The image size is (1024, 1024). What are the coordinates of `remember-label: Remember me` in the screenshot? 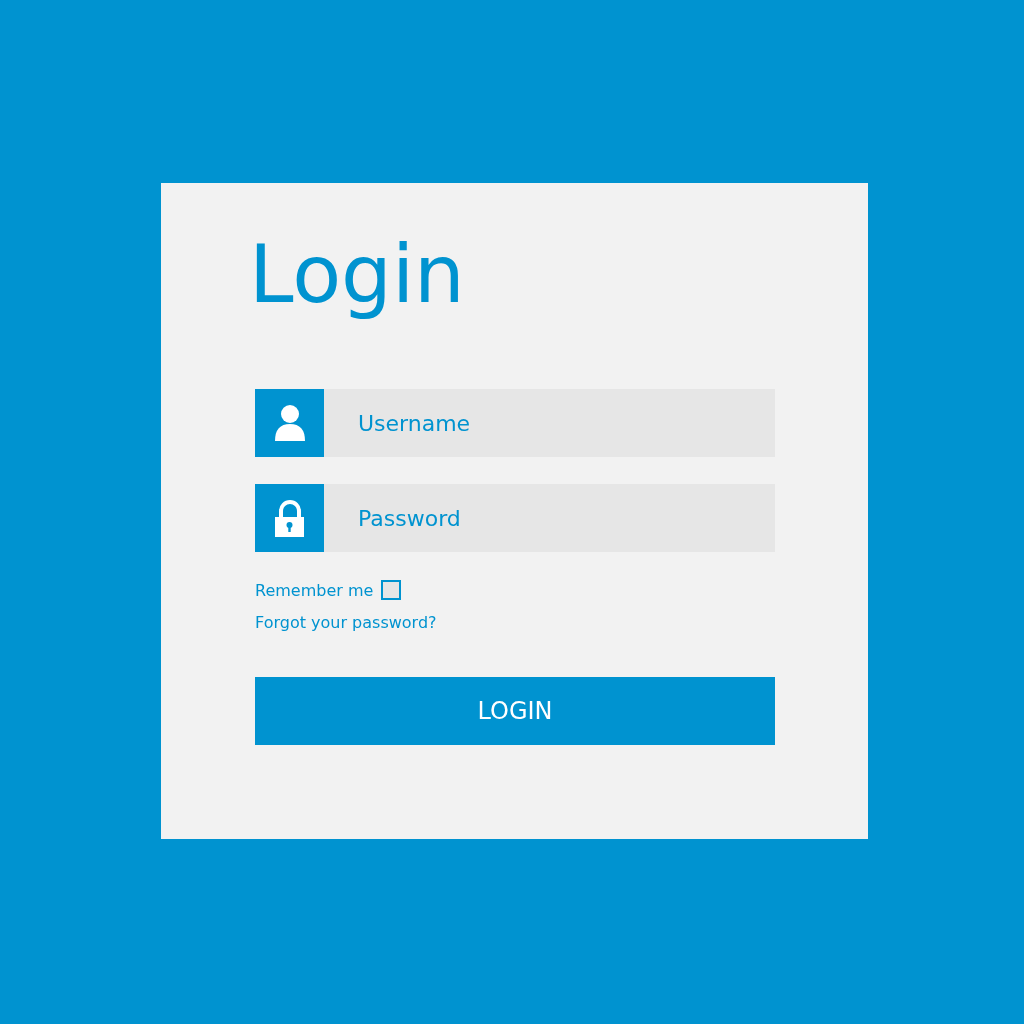 It's located at (314, 590).